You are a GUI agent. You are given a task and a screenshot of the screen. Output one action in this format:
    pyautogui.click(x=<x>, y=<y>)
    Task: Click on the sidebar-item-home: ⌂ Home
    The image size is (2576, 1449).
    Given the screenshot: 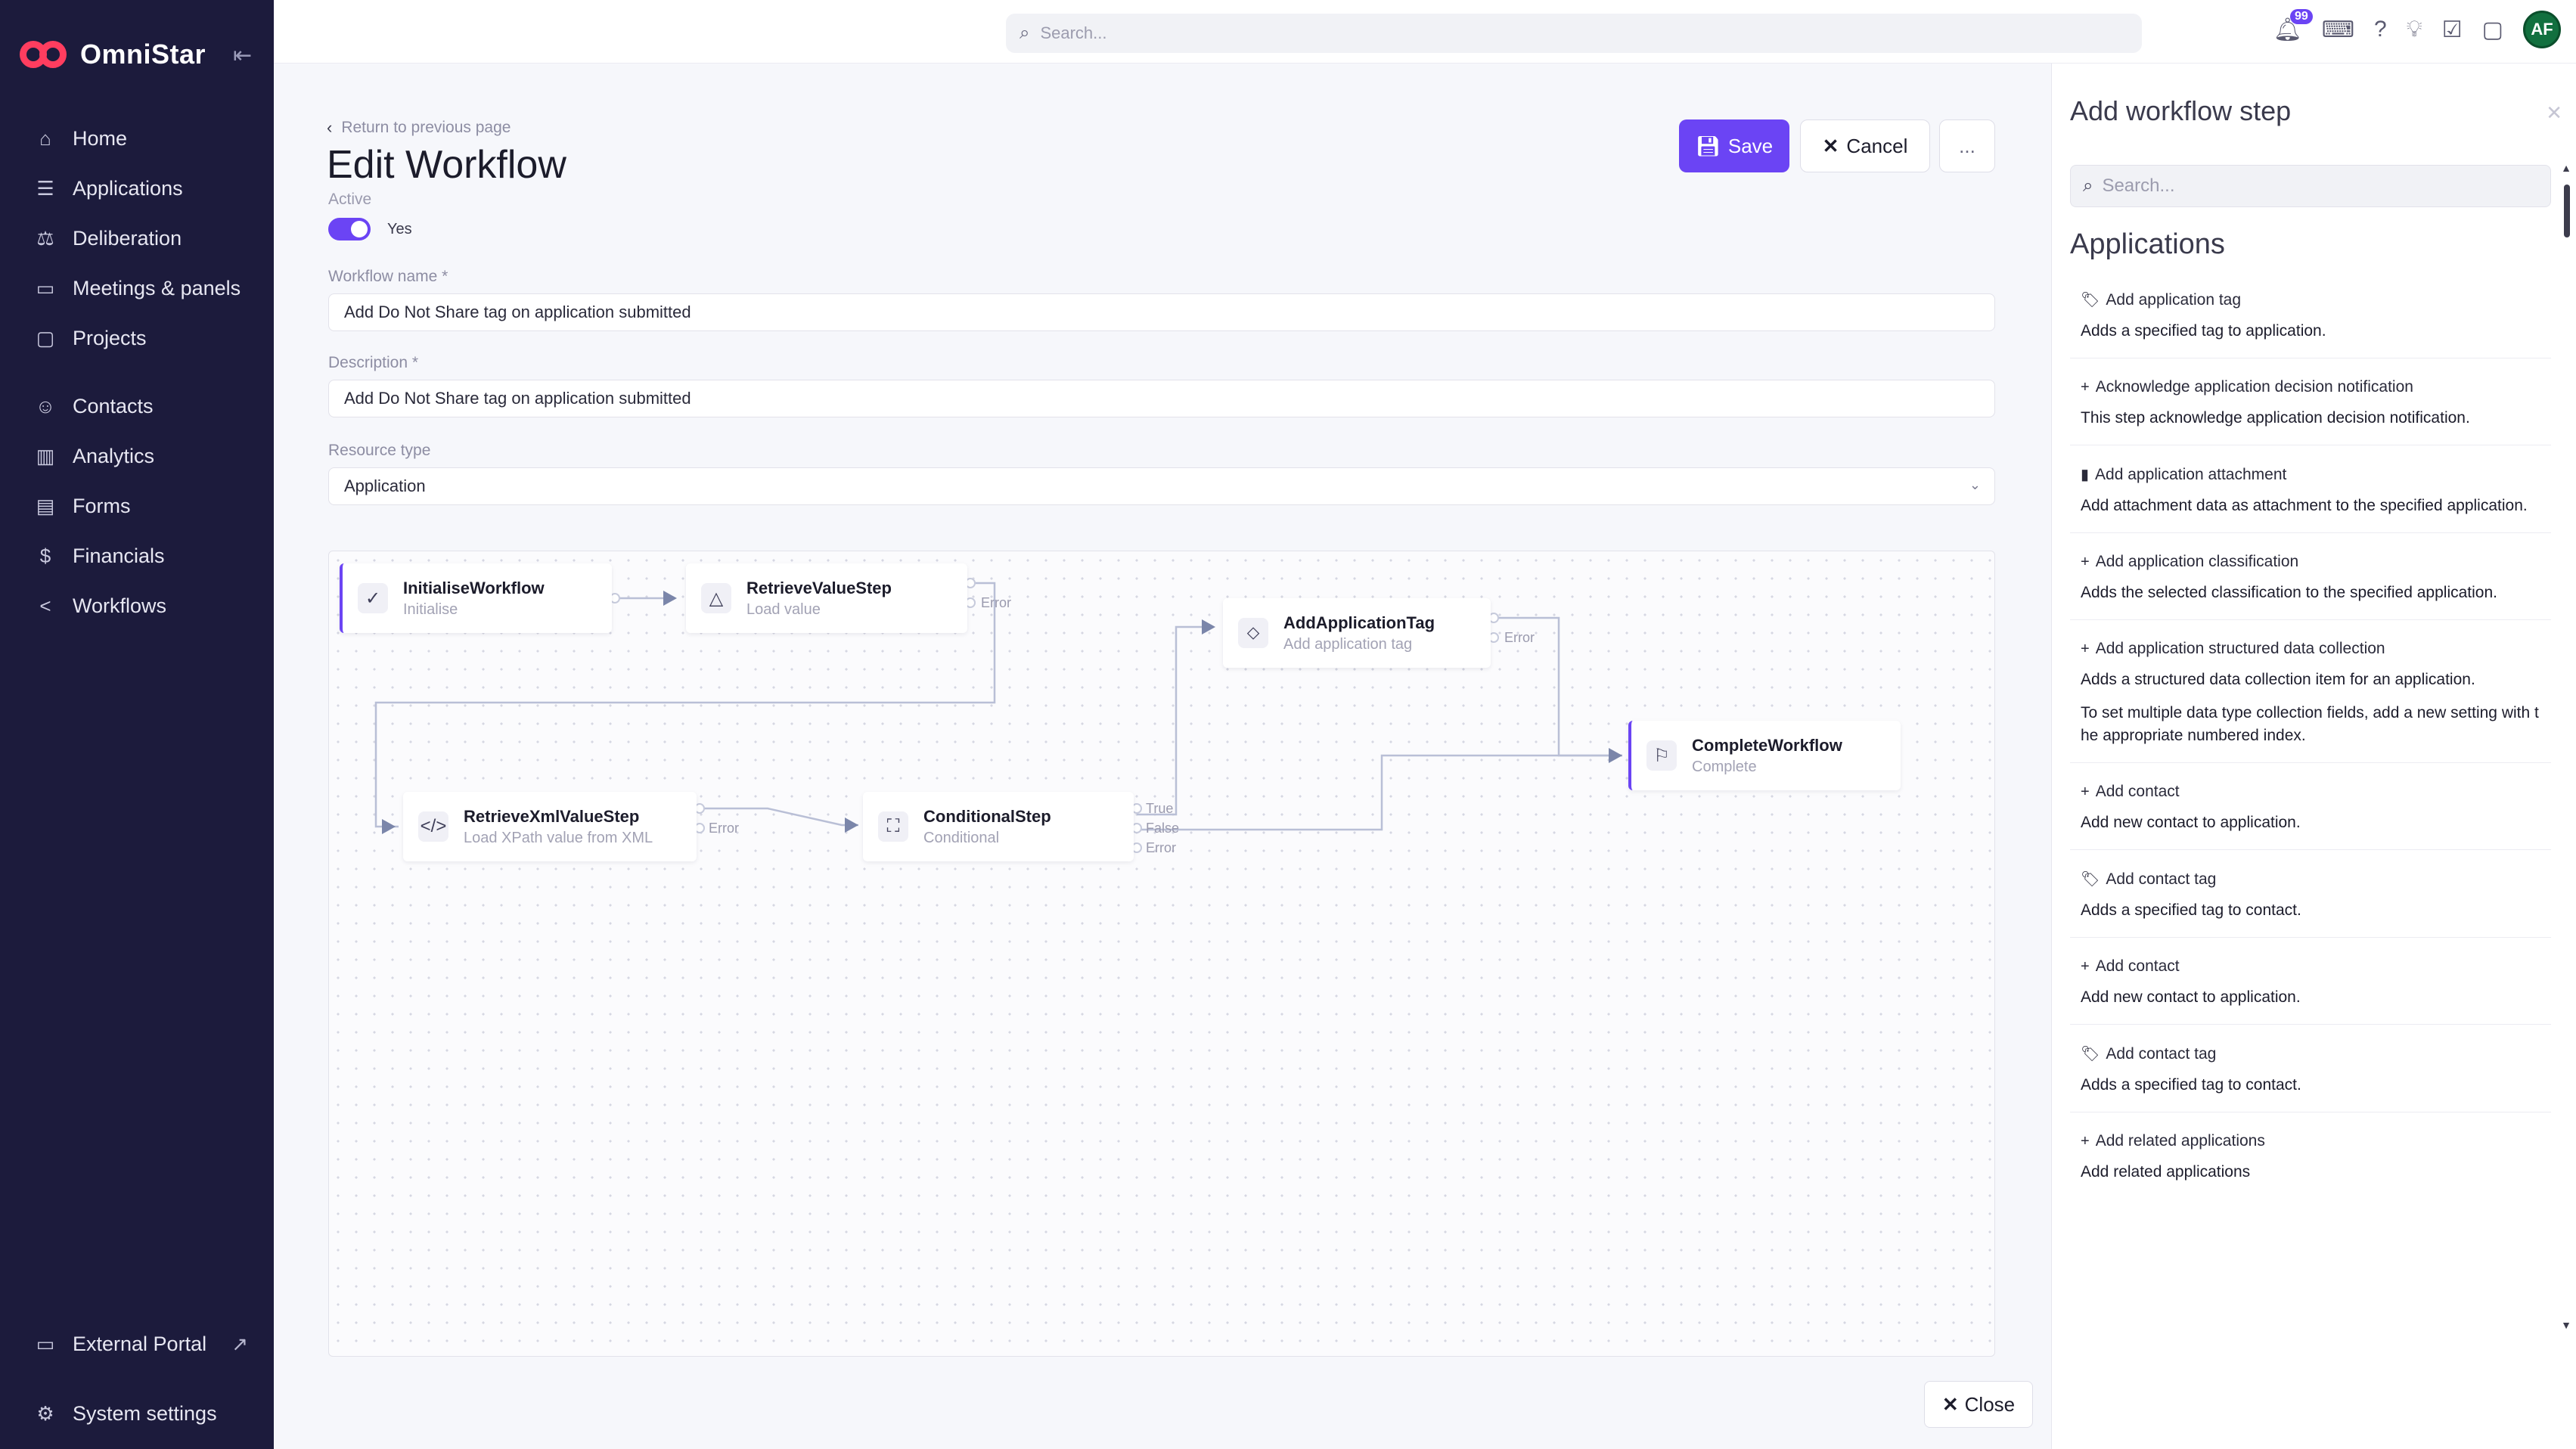 What is the action you would take?
    pyautogui.click(x=137, y=138)
    